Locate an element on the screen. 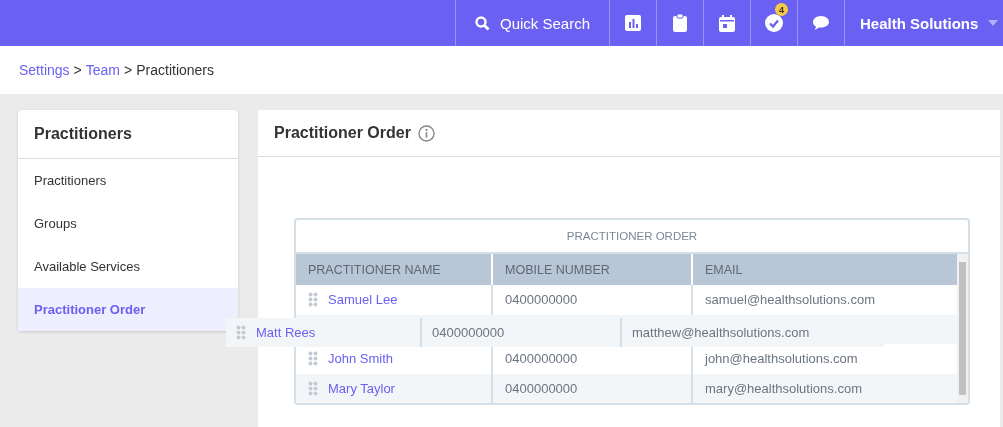  breadcrumb-link: Settings is located at coordinates (44, 70).